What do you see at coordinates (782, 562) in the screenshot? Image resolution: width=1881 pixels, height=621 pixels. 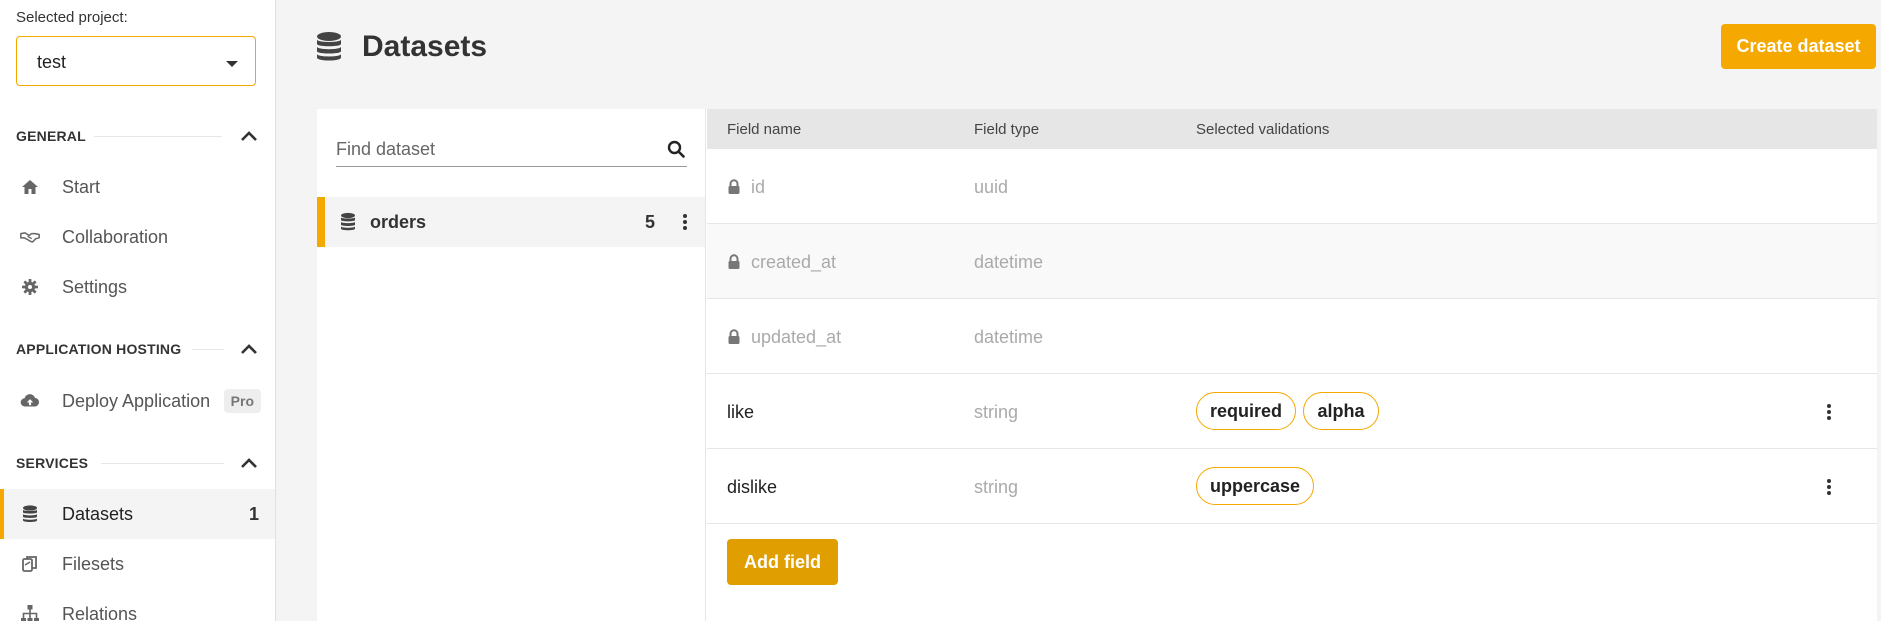 I see `add-field-button: Add field` at bounding box center [782, 562].